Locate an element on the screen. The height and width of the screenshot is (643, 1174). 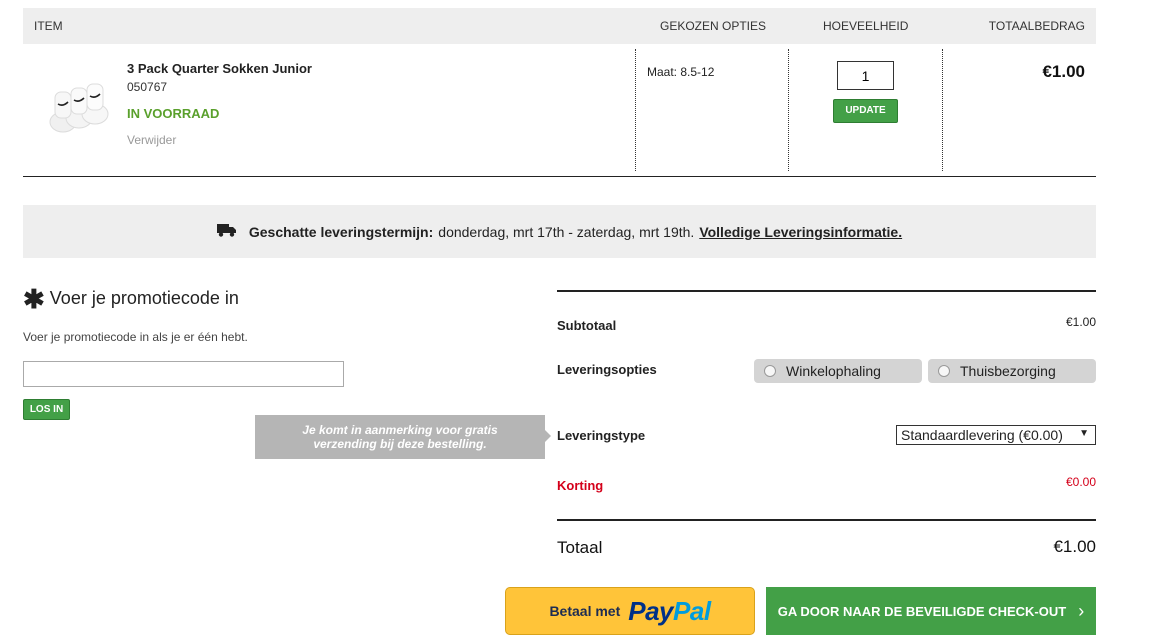
quantity-input is located at coordinates (865, 75).